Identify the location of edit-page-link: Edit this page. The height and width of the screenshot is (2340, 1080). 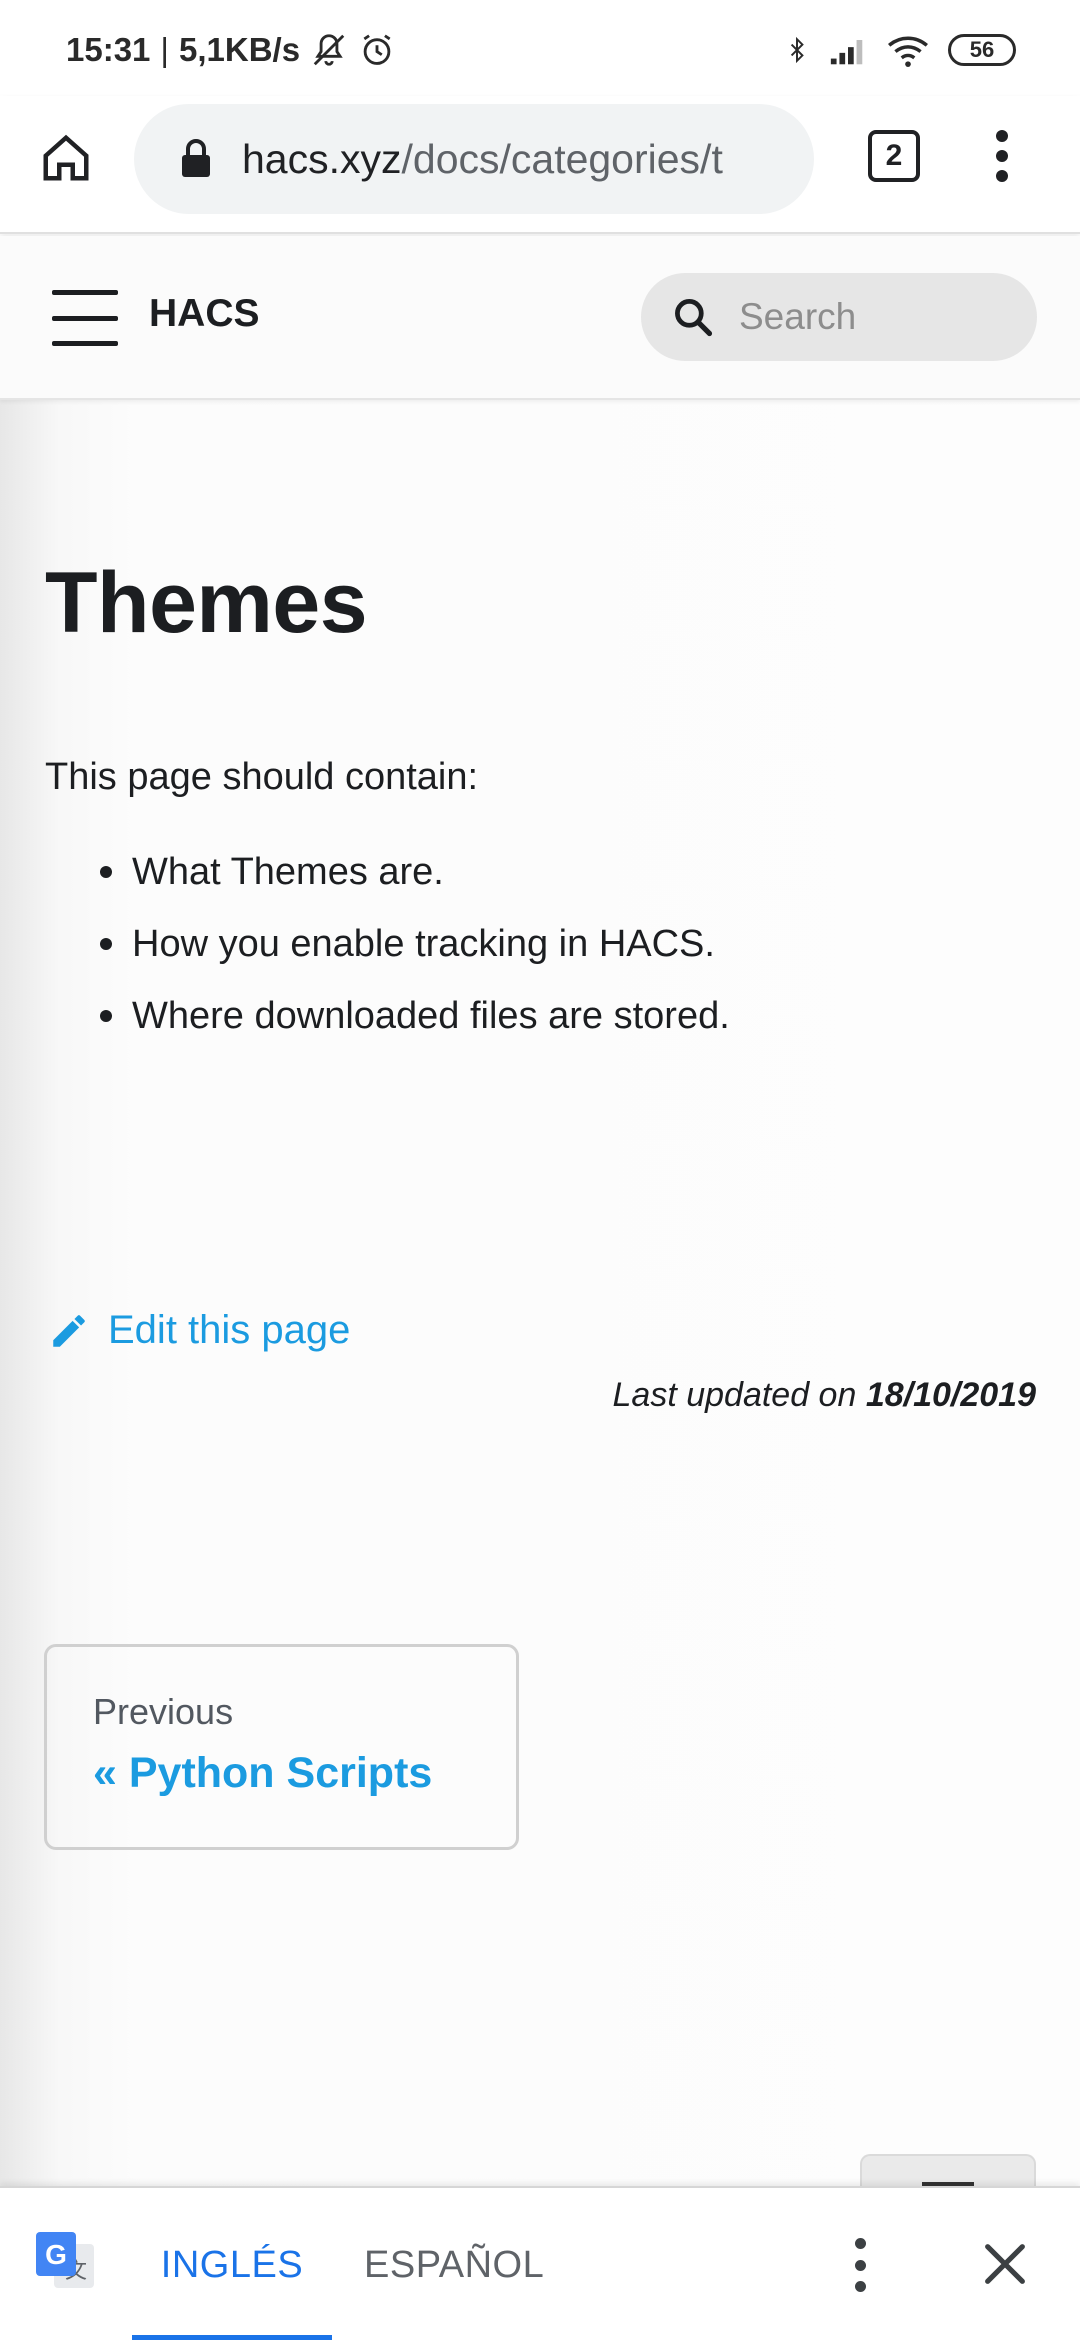
(199, 1330).